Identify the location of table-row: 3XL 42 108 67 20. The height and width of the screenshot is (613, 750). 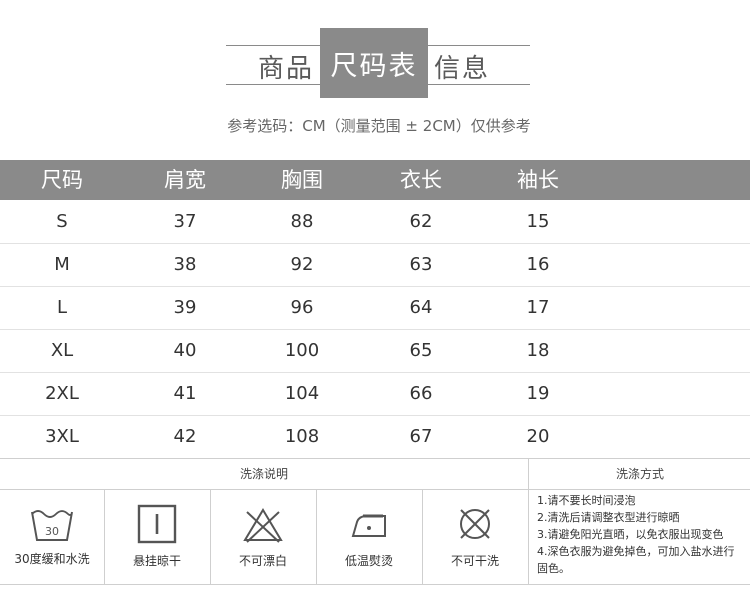
(375, 436).